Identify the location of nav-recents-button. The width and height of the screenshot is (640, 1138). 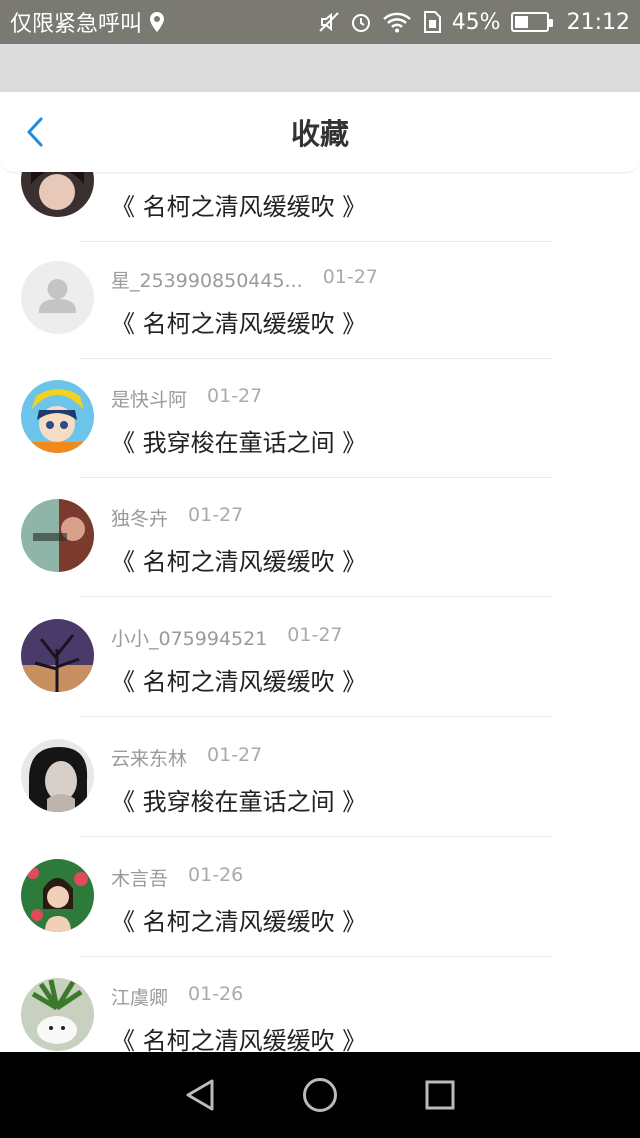
(440, 1095).